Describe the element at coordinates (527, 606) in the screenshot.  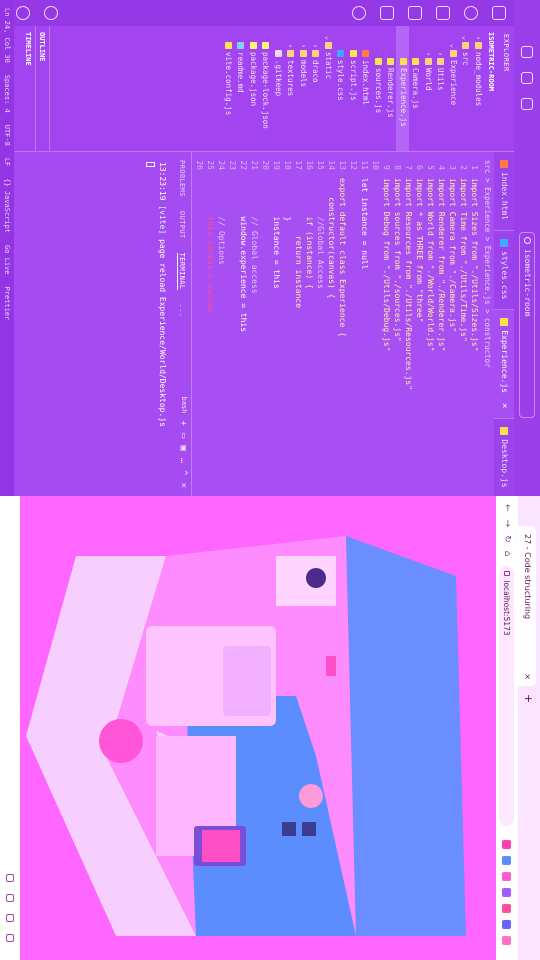
I see `browser-tab: 27 - Code structuring ×` at that location.